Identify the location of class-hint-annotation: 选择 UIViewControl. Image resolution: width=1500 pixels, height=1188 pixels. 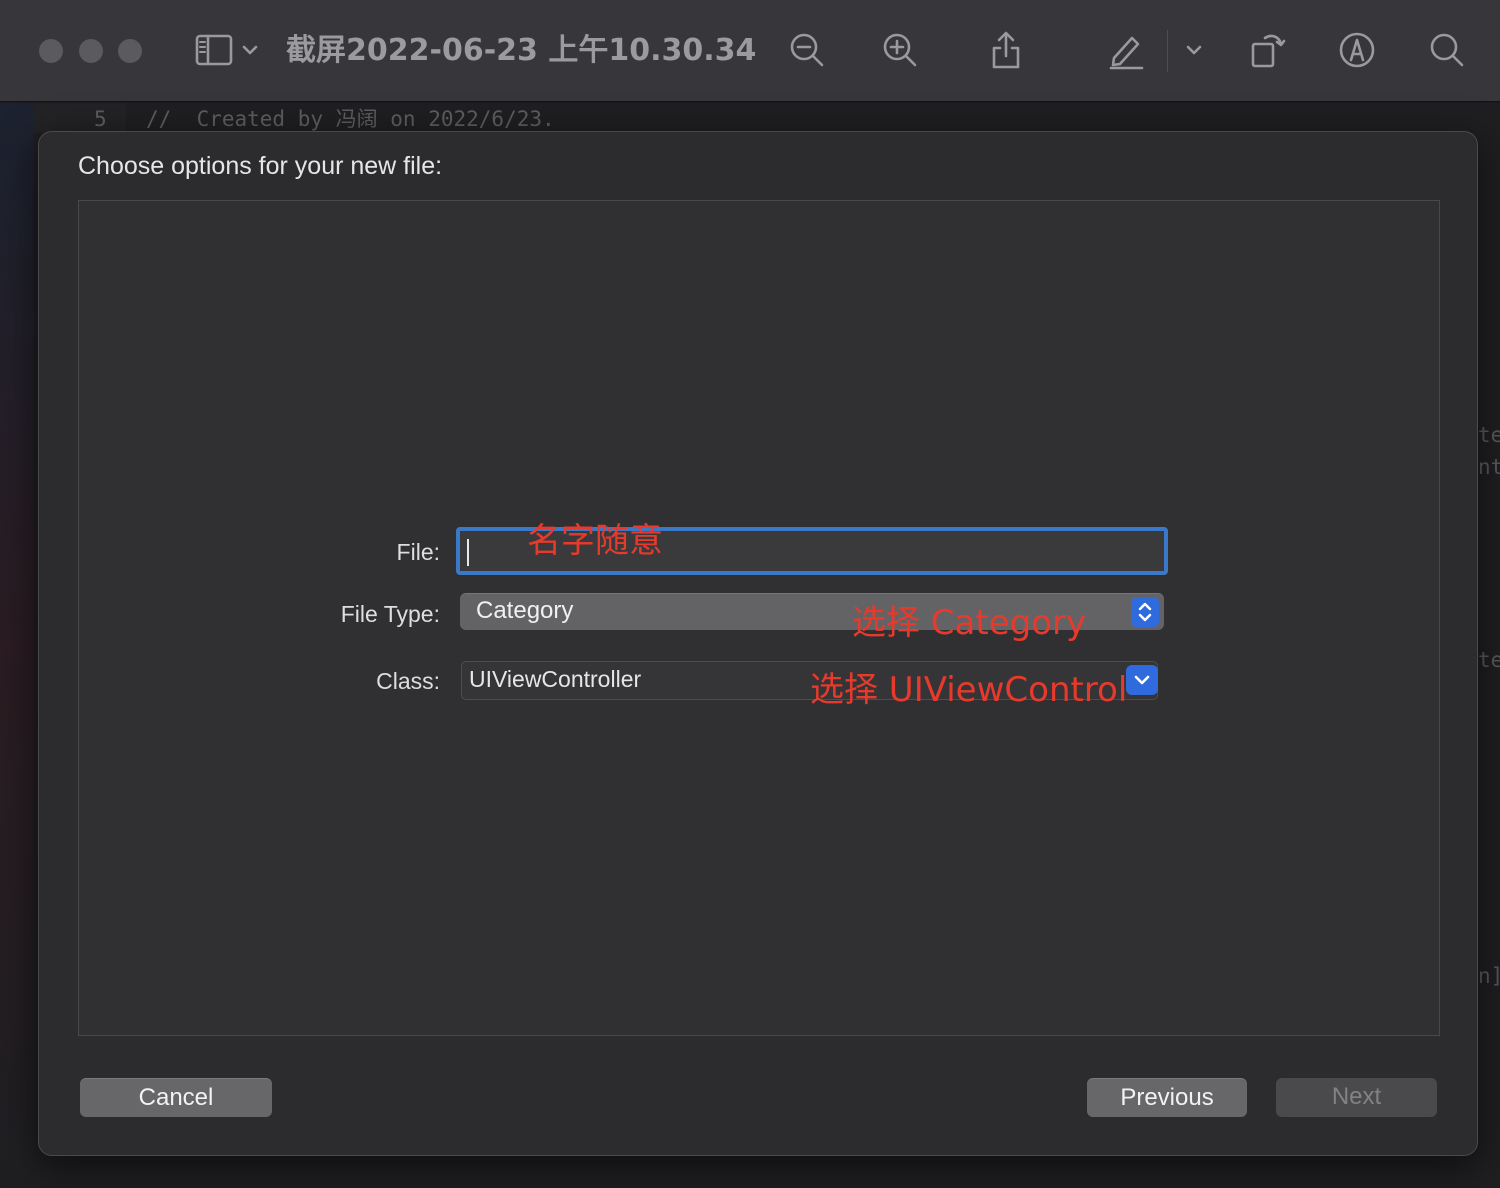
(969, 690).